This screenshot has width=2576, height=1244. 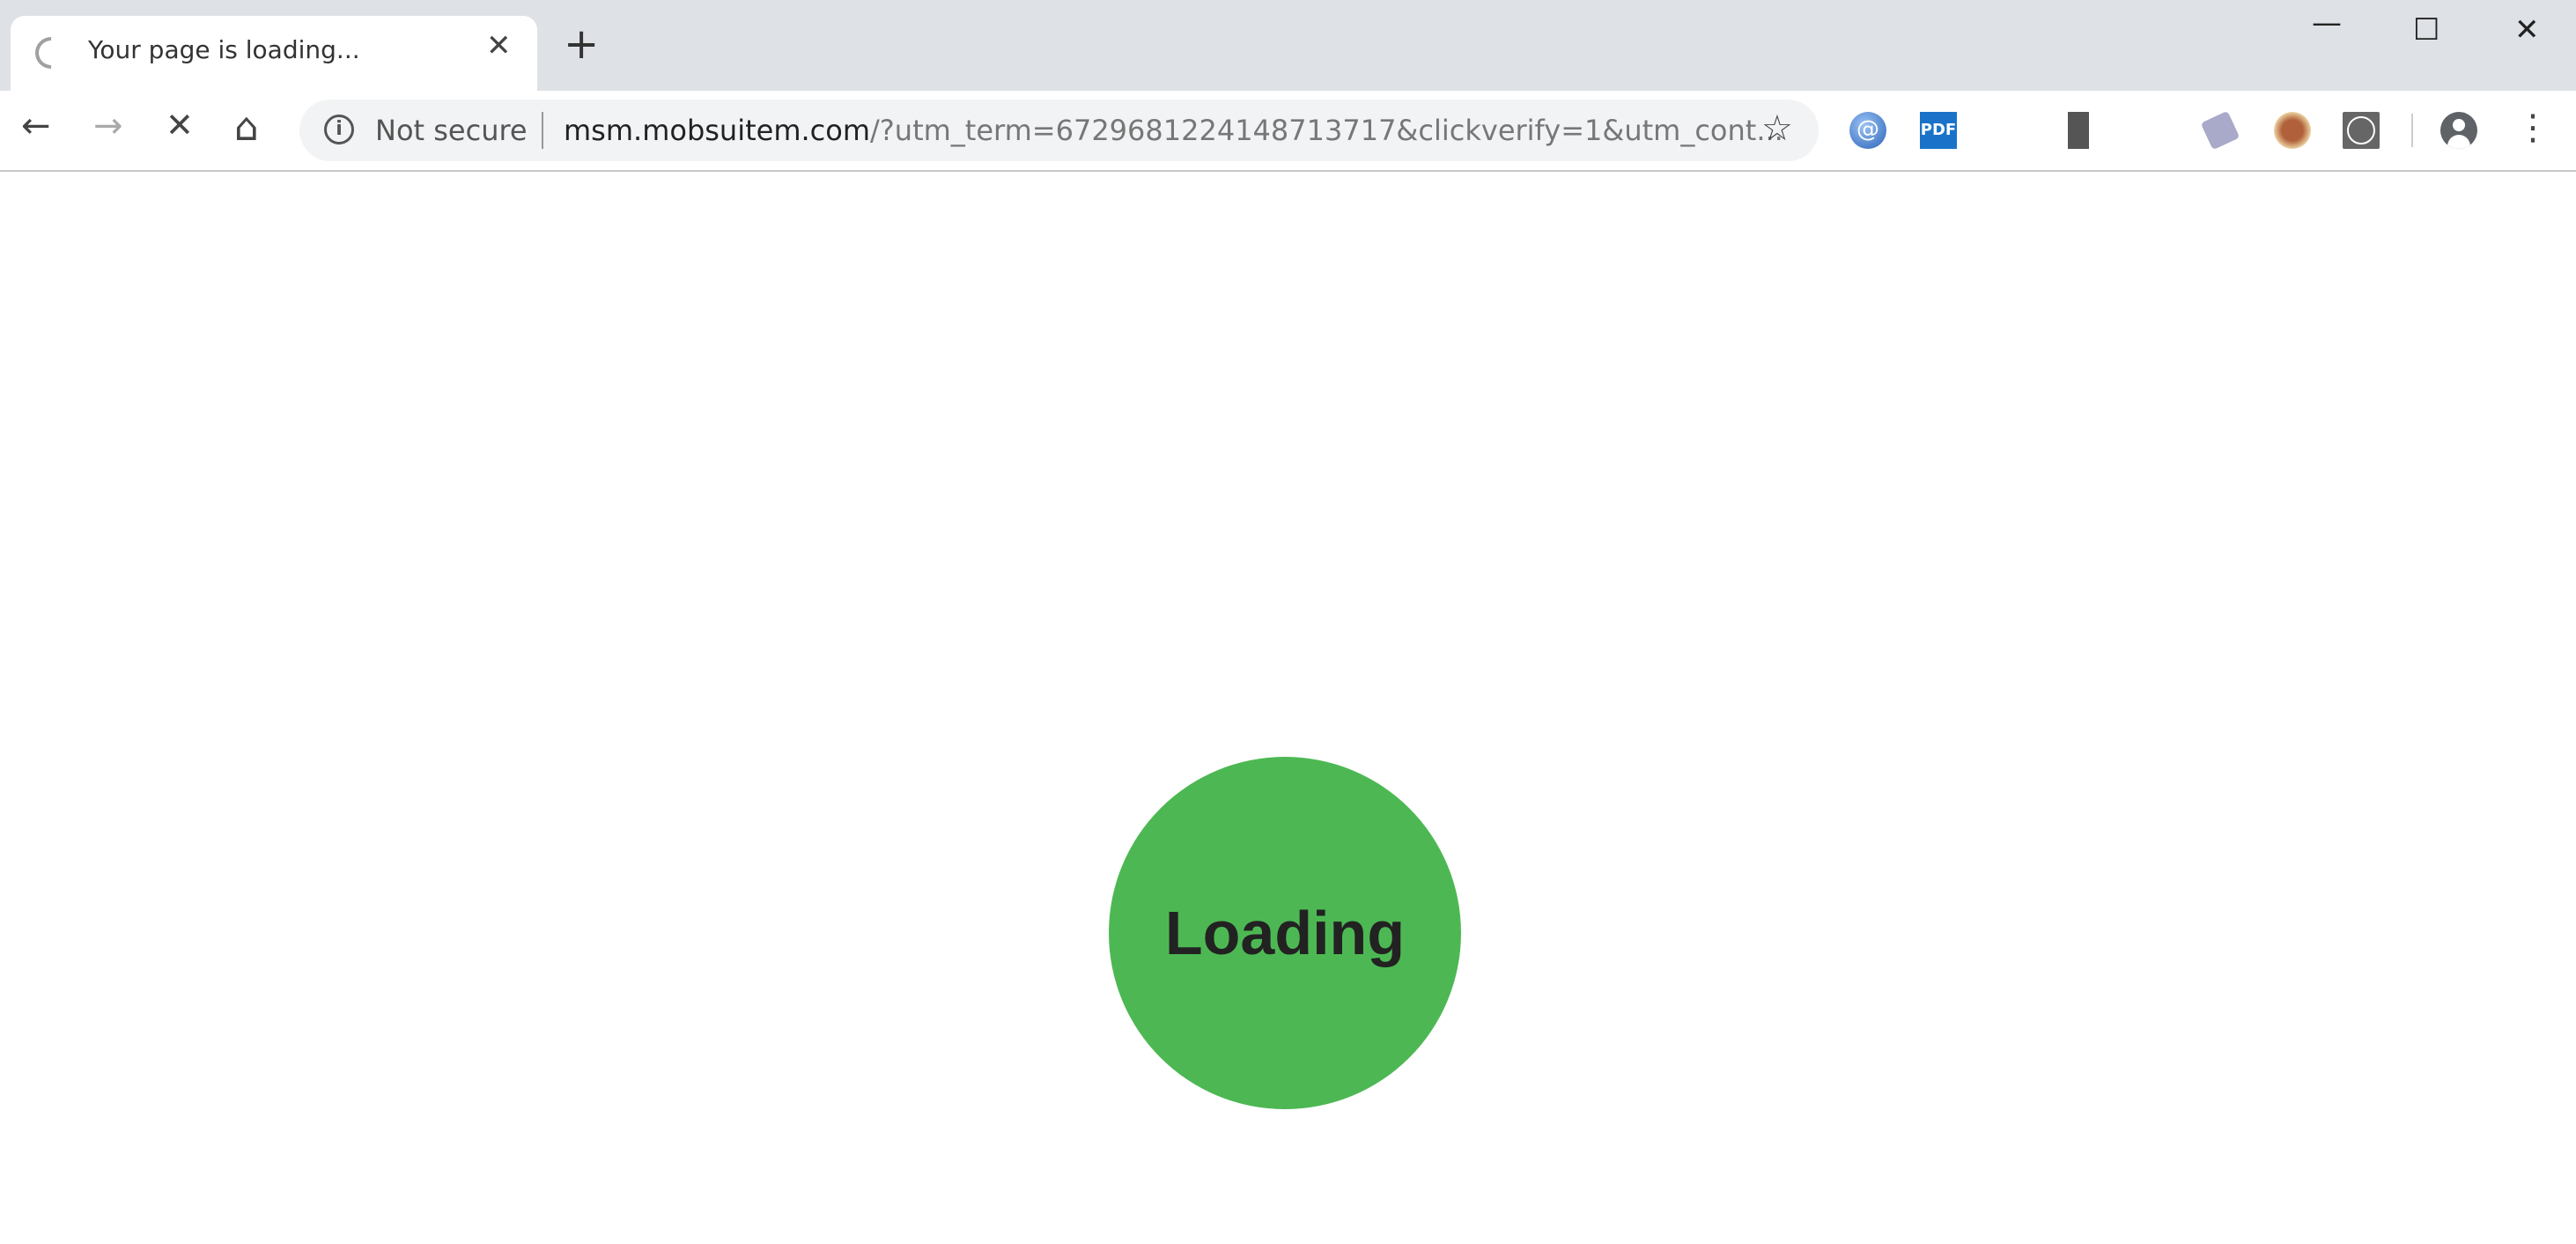 What do you see at coordinates (2361, 130) in the screenshot?
I see `search-extension-icon` at bounding box center [2361, 130].